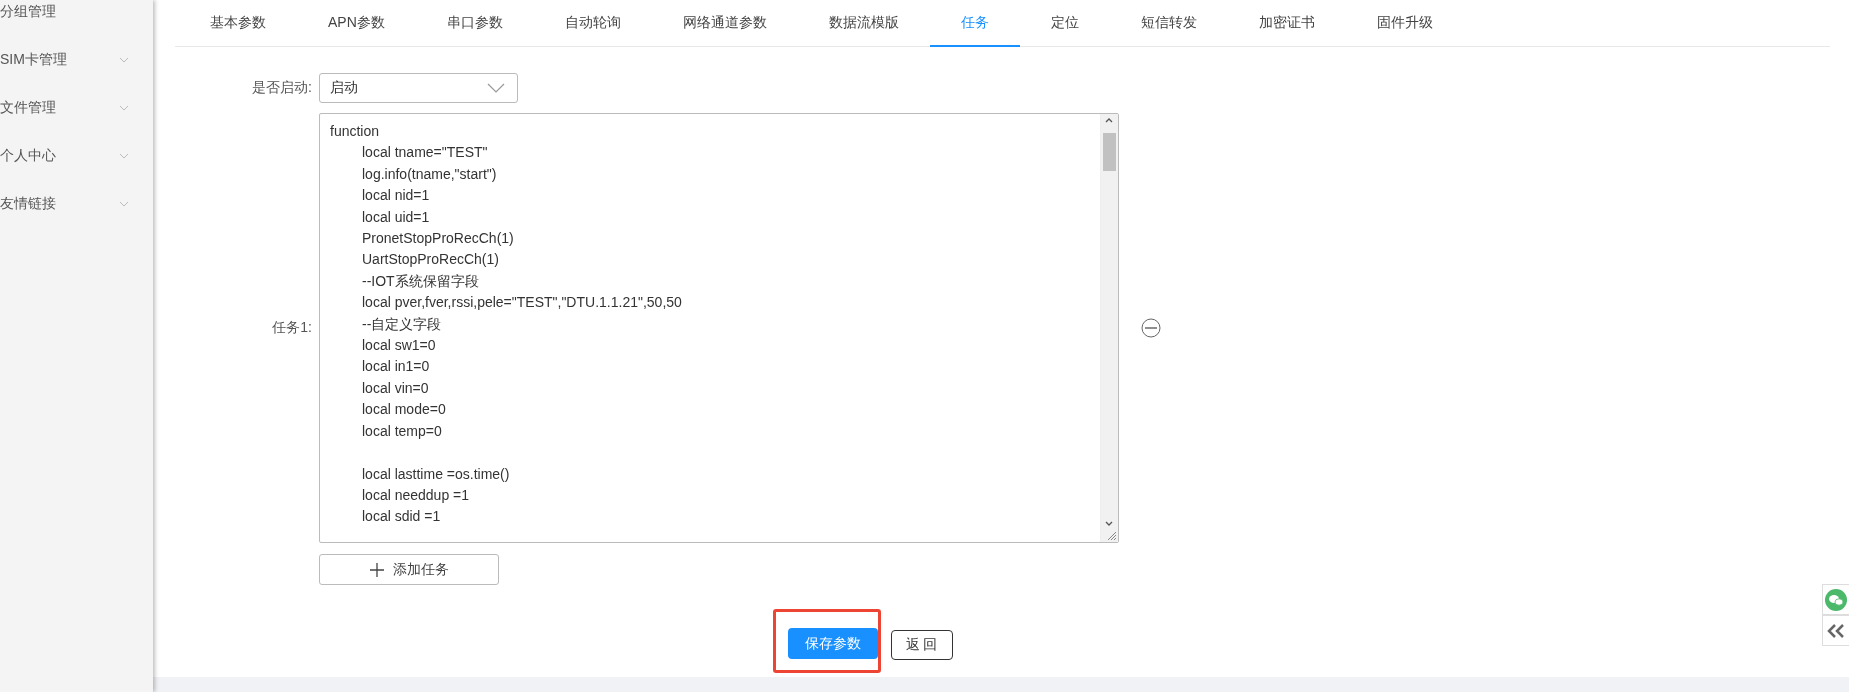  Describe the element at coordinates (282, 88) in the screenshot. I see `field-label: 是否启动:` at that location.